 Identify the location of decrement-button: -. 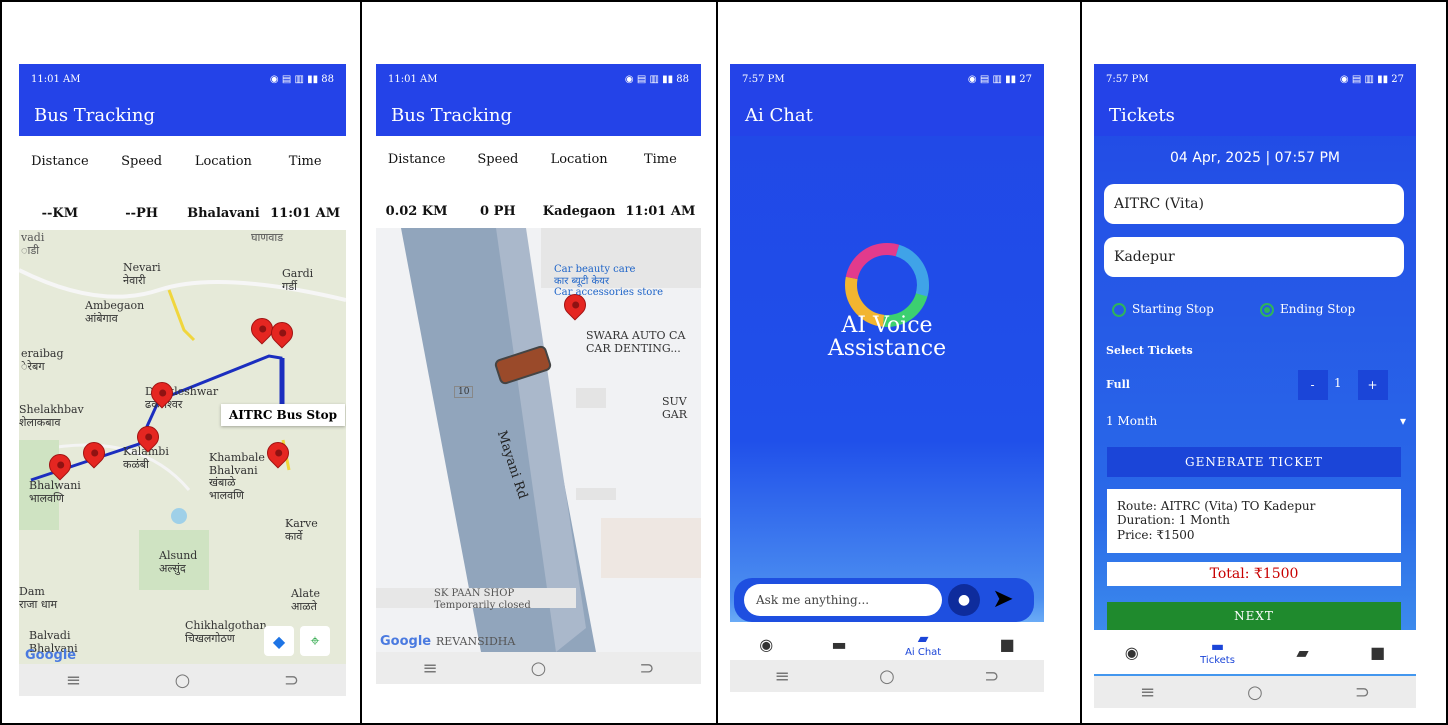
(1313, 385).